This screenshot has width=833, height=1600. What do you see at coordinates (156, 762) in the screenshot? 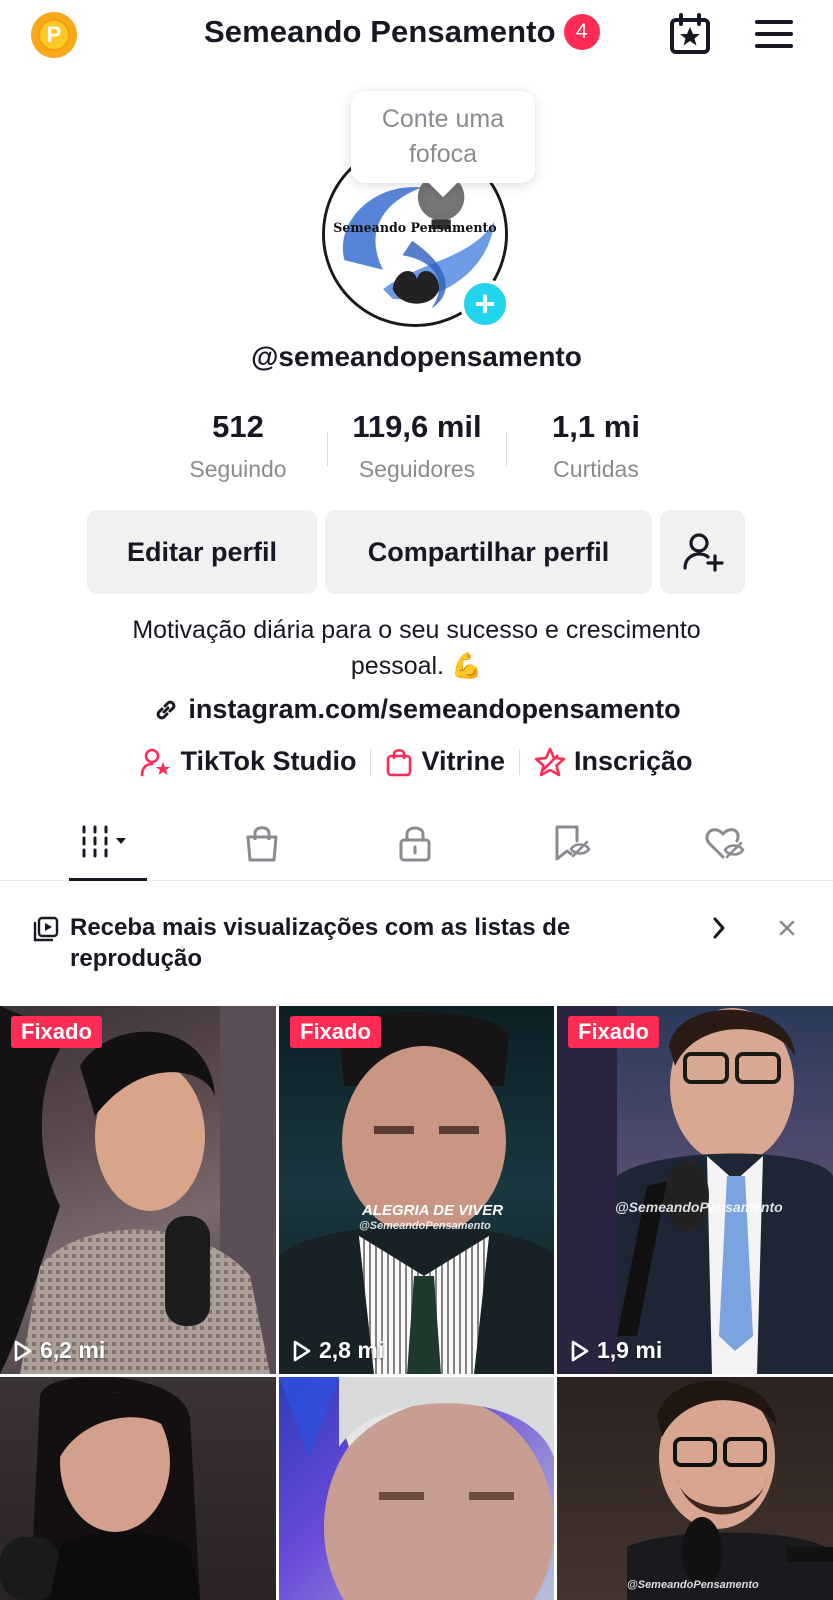
I see `person-star-icon` at bounding box center [156, 762].